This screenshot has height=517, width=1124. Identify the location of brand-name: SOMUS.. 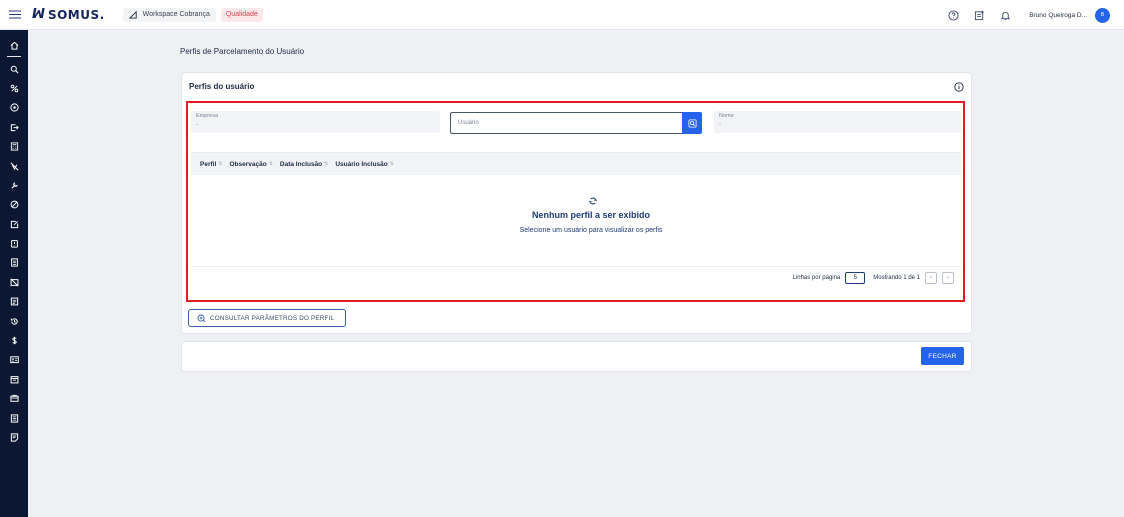
(76, 14).